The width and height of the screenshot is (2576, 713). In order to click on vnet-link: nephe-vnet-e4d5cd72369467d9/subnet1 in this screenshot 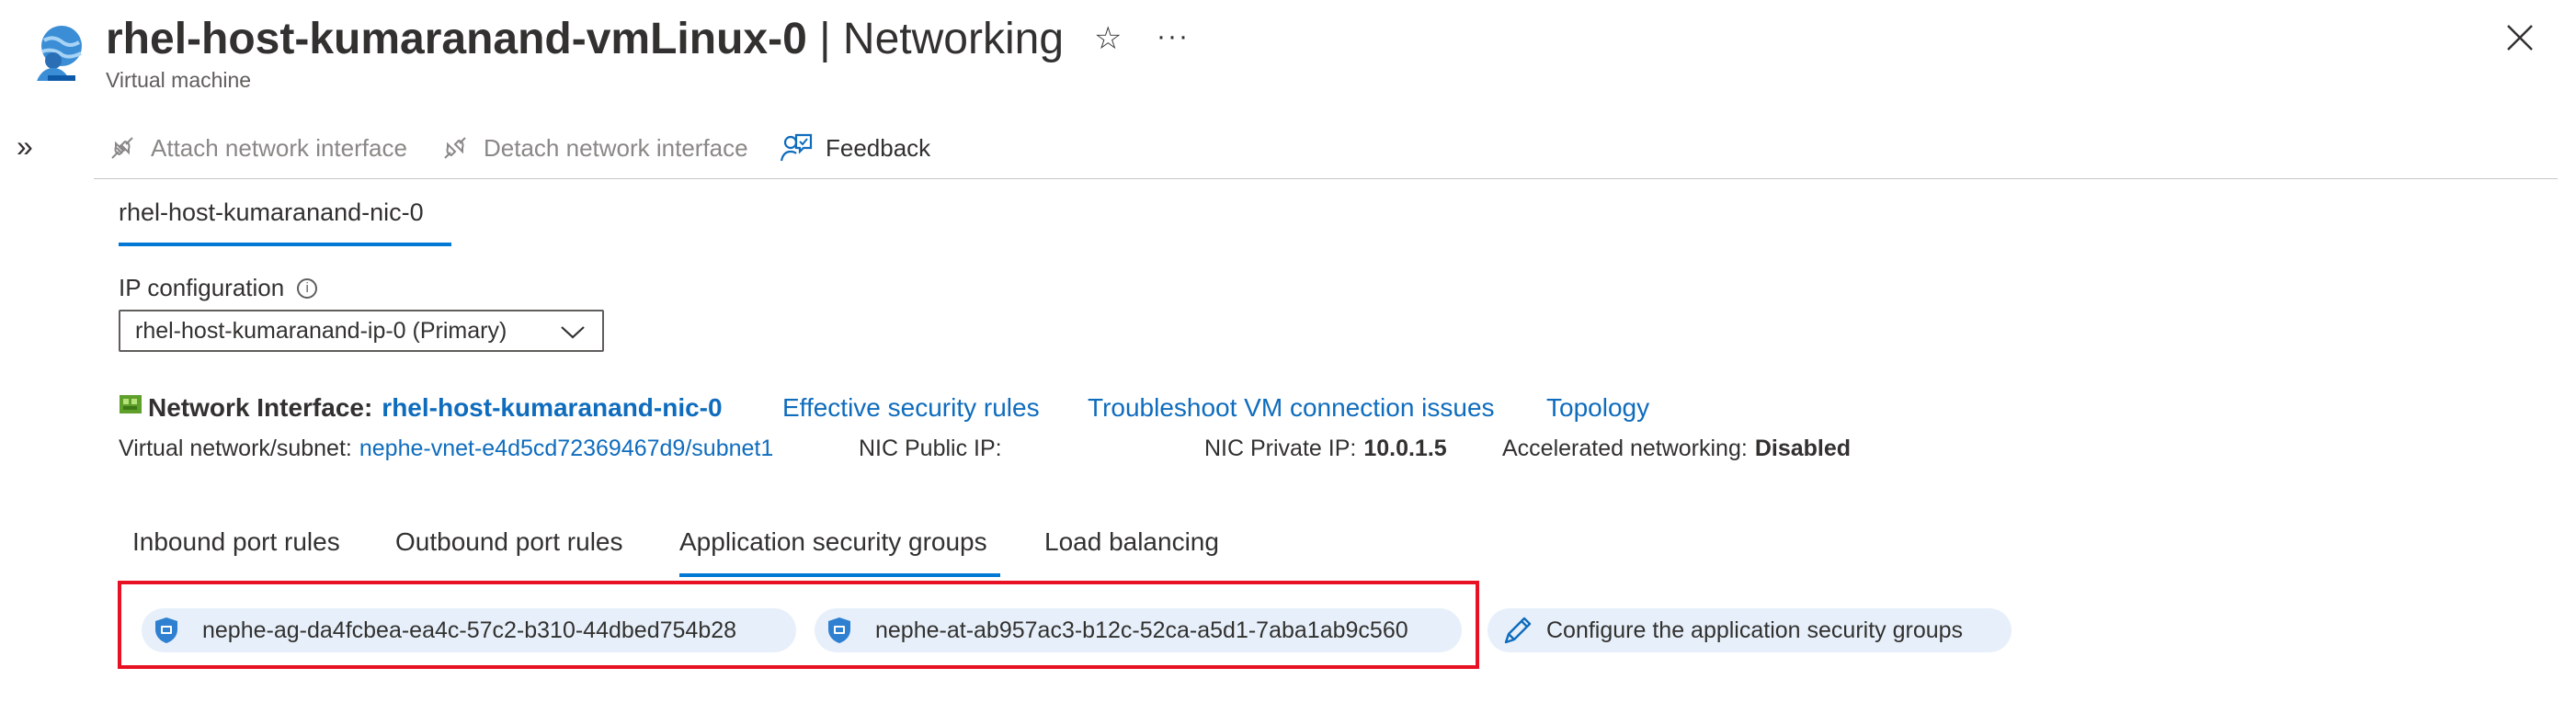, I will do `click(566, 449)`.